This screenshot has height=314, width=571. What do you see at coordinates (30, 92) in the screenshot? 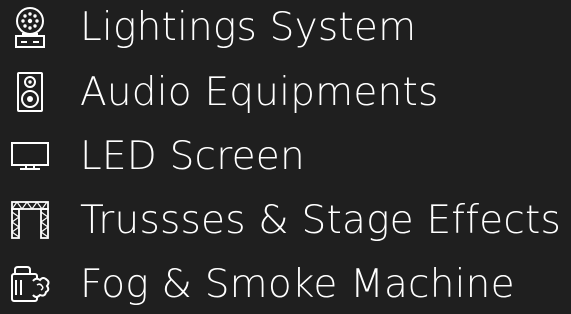
I see `speaker-icon` at bounding box center [30, 92].